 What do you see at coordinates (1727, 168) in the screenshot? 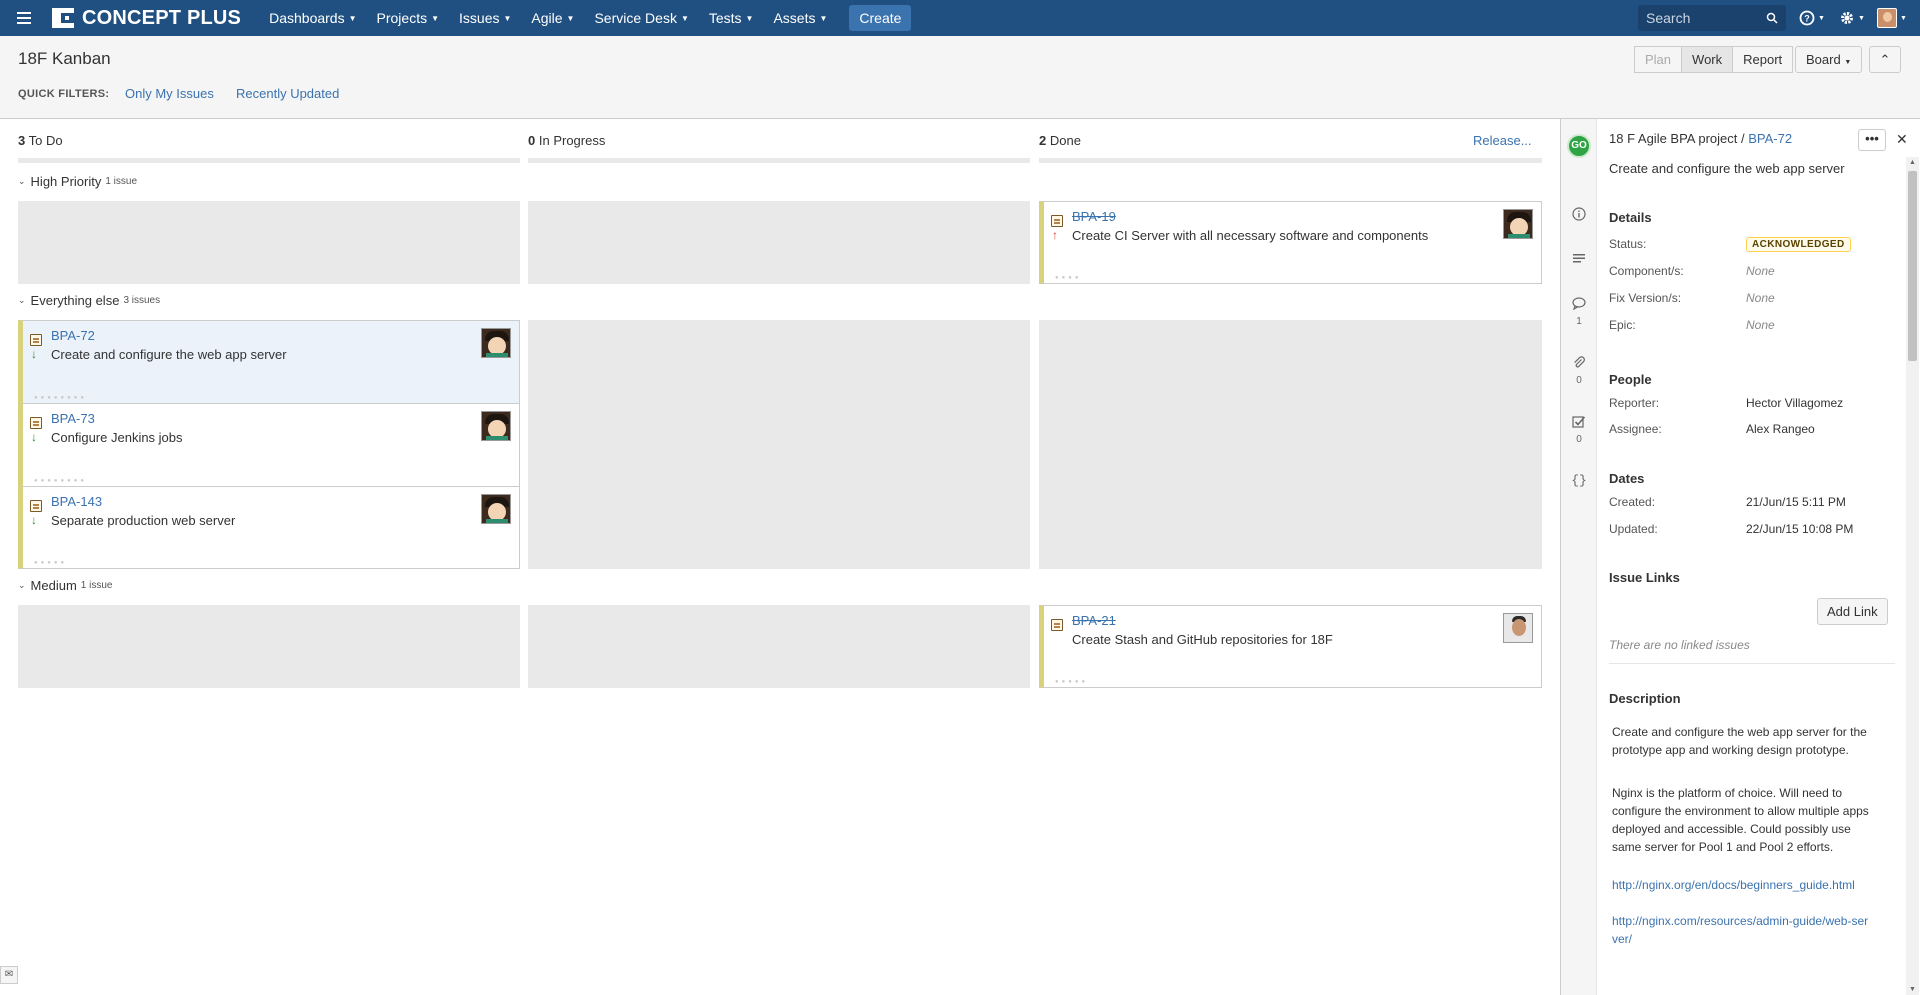
I see `issue-title: Create and configure the web app server` at bounding box center [1727, 168].